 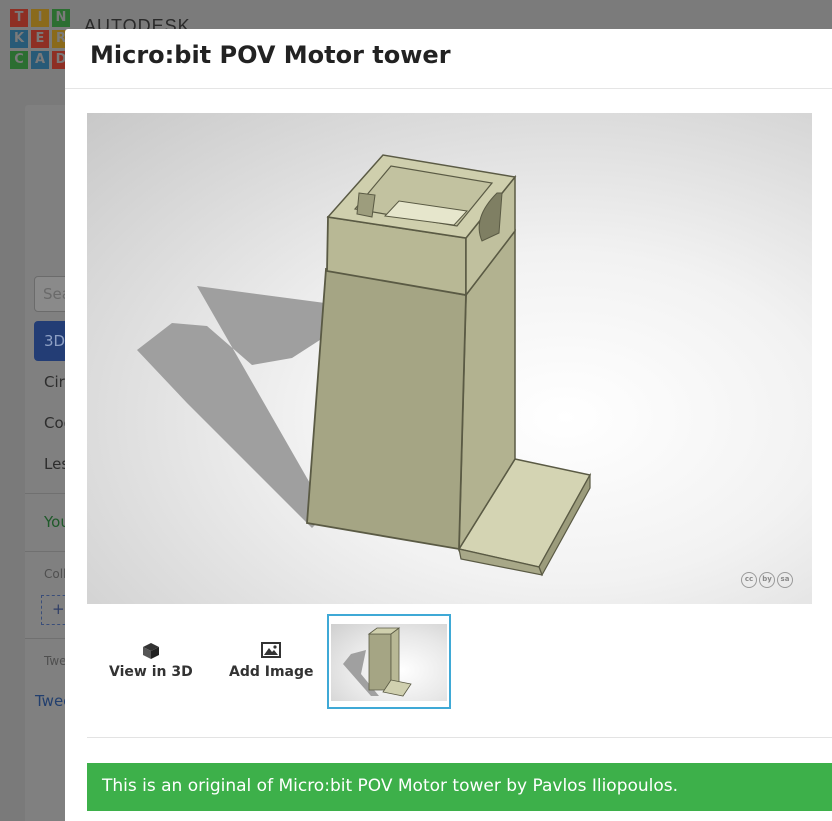 I want to click on logo-letter: C, so click(x=19, y=60).